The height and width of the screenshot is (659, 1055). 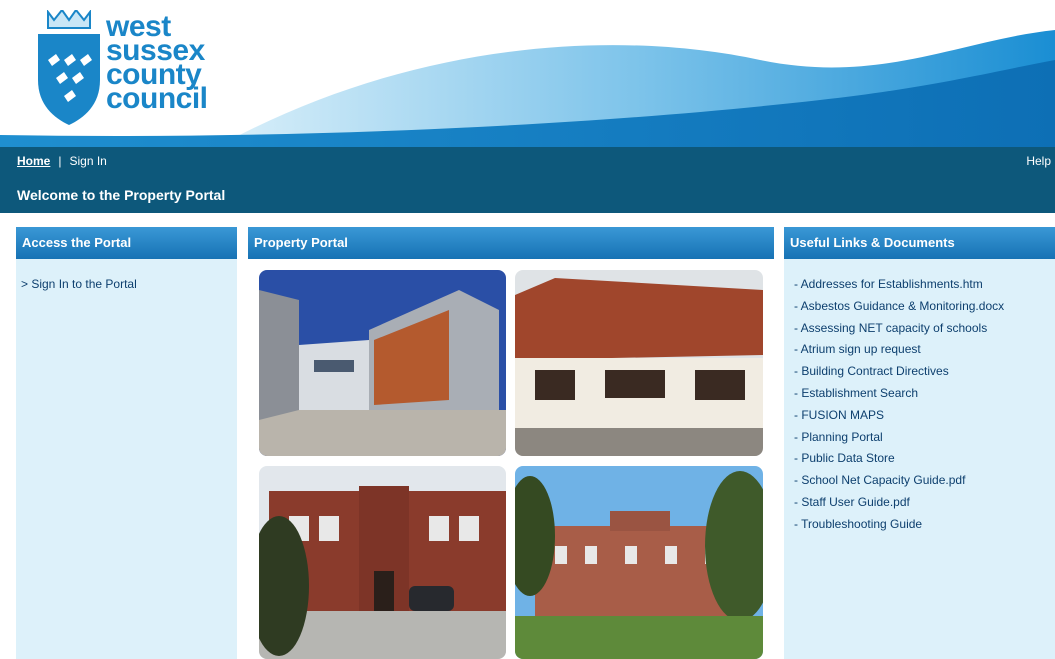 I want to click on access-portal-panel, so click(x=126, y=459).